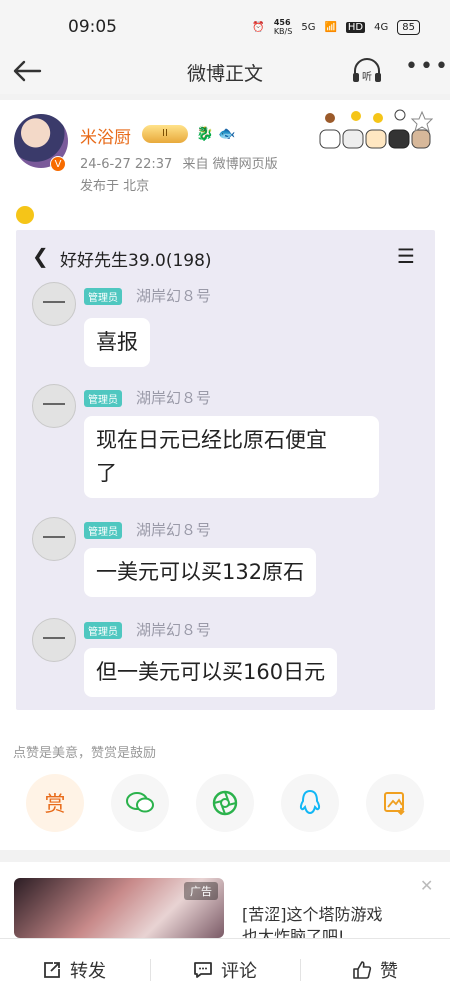 The height and width of the screenshot is (1000, 450). What do you see at coordinates (92, 27) in the screenshot?
I see `status-time: 09:05` at bounding box center [92, 27].